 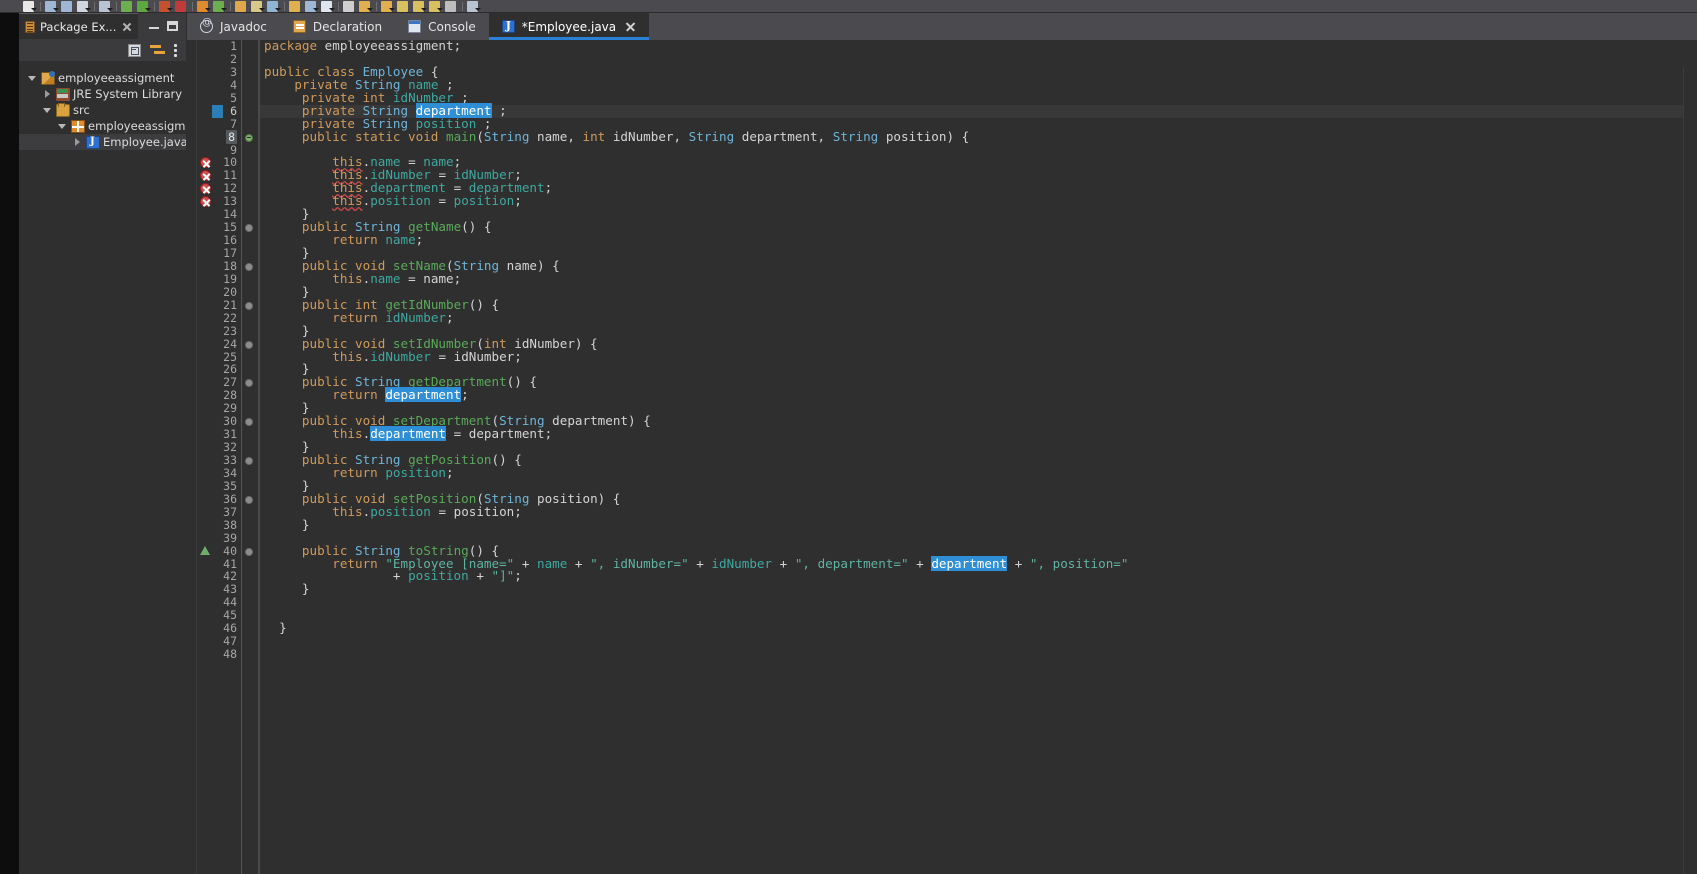 I want to click on forward2-icon, so click(x=435, y=6).